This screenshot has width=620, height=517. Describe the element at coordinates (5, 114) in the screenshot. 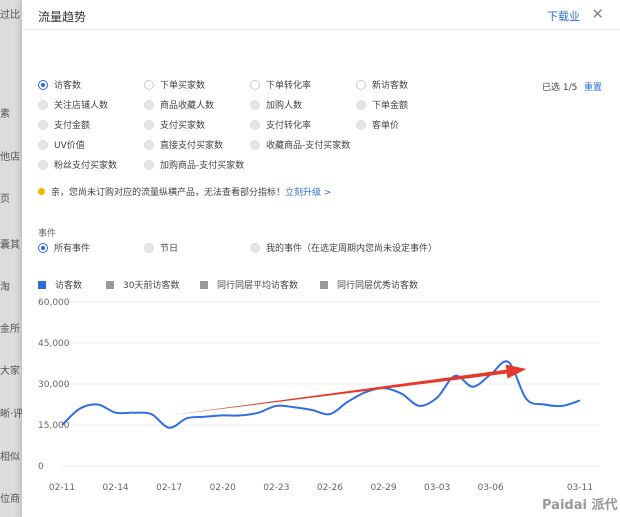

I see `bg-label: 素` at that location.